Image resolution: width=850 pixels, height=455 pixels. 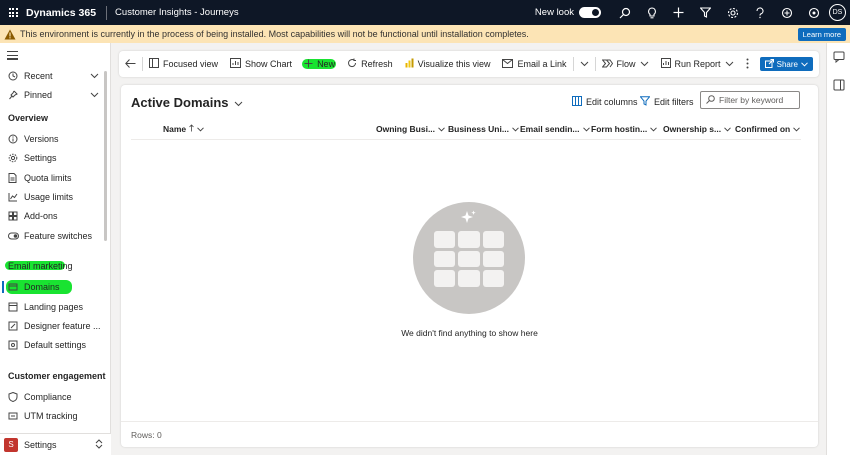 I want to click on edit-filters-button: Edit filters, so click(x=666, y=102).